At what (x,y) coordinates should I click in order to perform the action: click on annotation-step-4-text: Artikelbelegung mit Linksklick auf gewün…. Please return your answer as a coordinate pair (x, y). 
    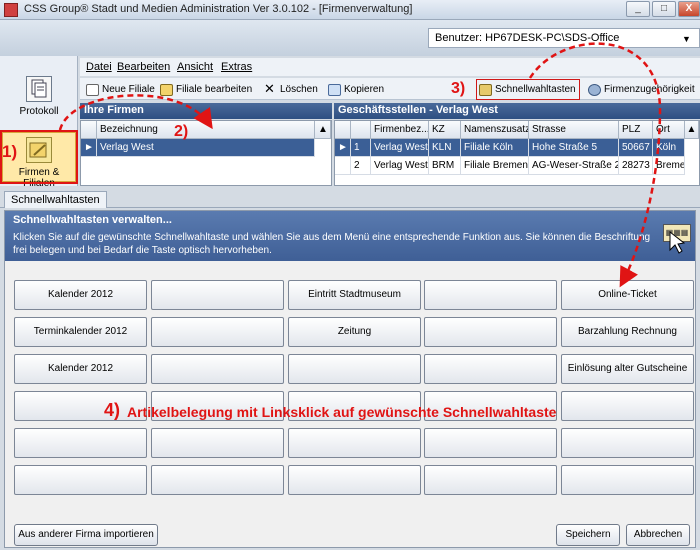
    Looking at the image, I should click on (342, 412).